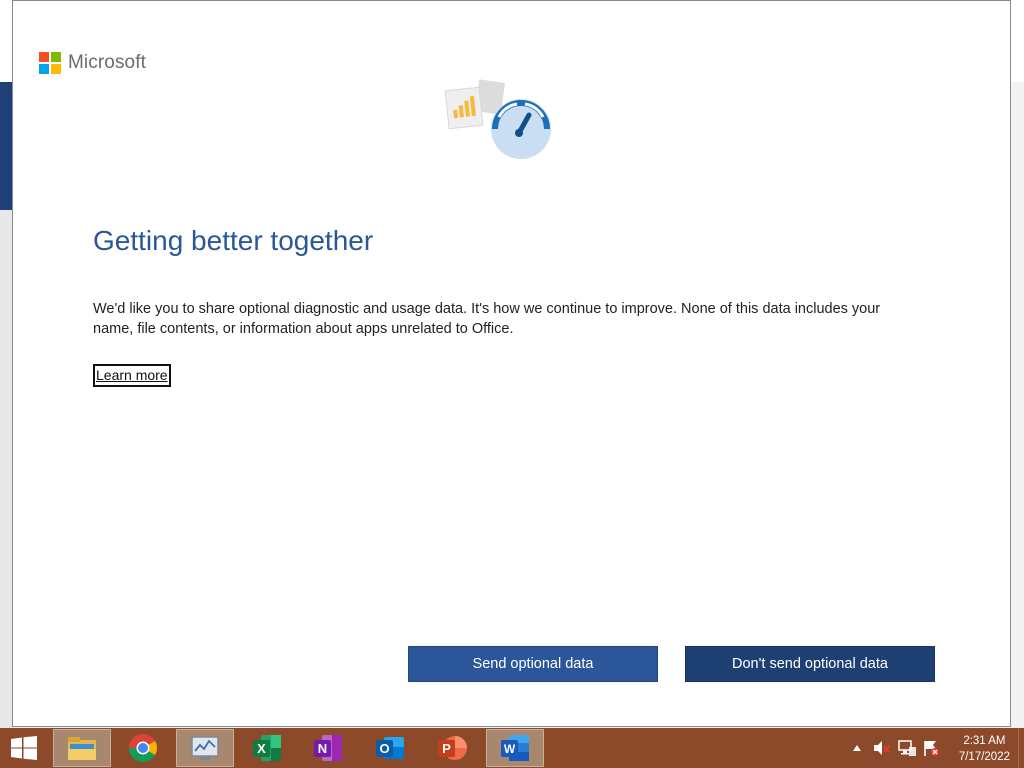 The width and height of the screenshot is (1024, 768). I want to click on microsoft-logo-icon, so click(50, 63).